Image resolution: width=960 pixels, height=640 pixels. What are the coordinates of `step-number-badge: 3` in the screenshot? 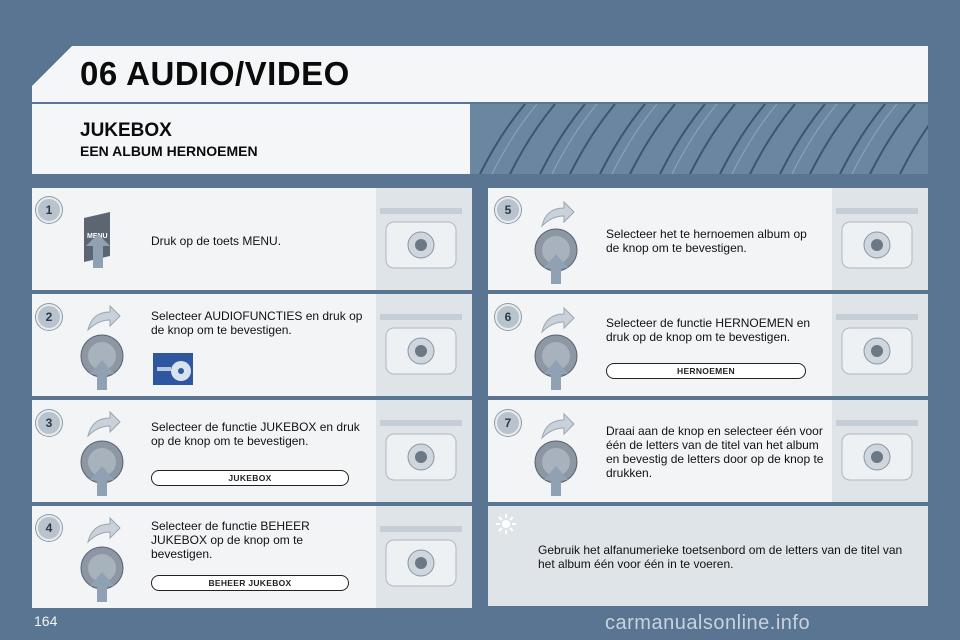 It's located at (49, 423).